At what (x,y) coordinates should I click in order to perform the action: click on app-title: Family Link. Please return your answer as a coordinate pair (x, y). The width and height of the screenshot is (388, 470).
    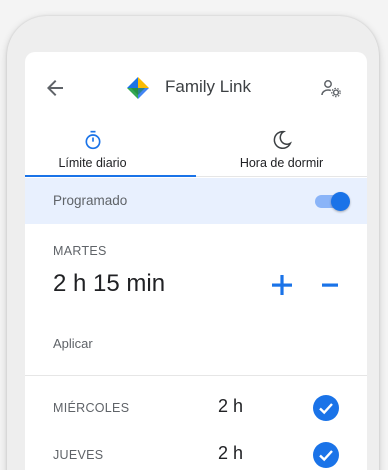
    Looking at the image, I should click on (208, 86).